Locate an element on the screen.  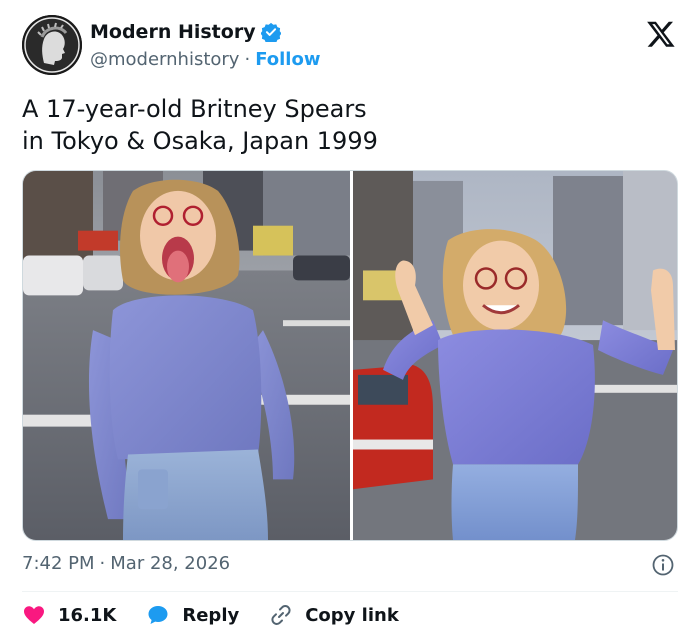
follow-button: Follow is located at coordinates (287, 59).